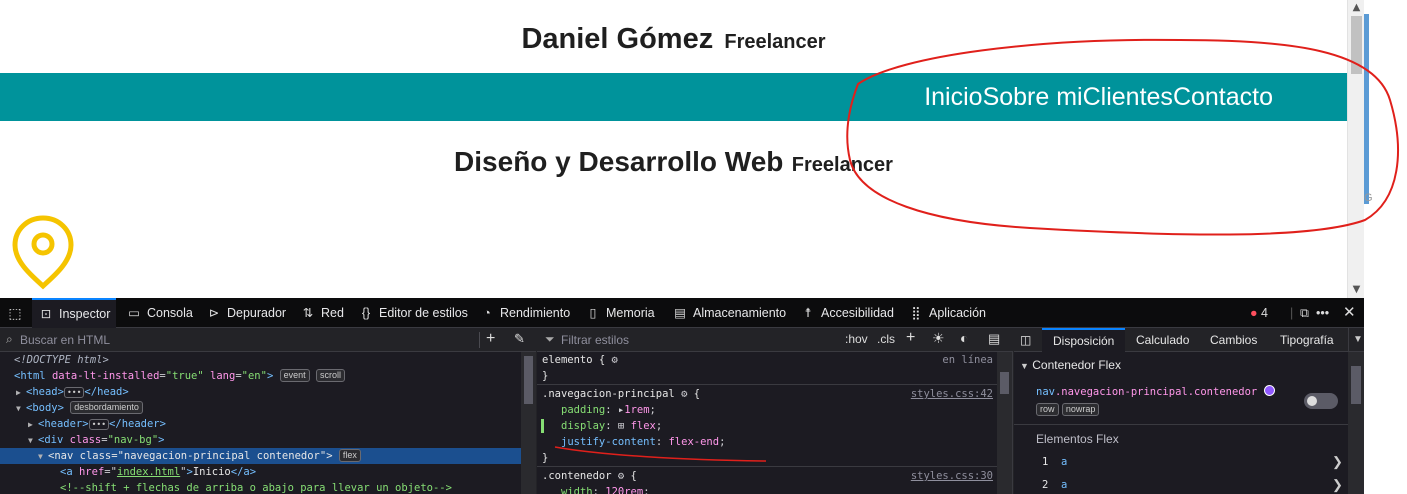 This screenshot has height=494, width=1407. What do you see at coordinates (952, 394) in the screenshot?
I see `rule-source-link: styles.css:42` at bounding box center [952, 394].